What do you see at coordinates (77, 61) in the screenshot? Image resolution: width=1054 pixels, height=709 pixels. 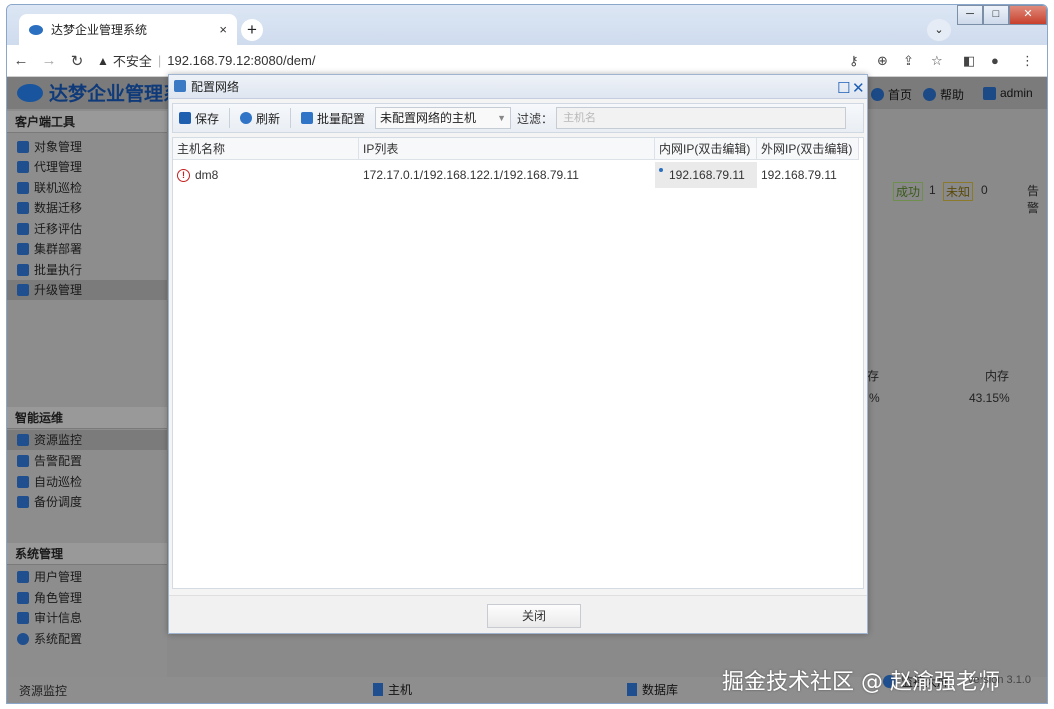 I see `reload-icon: ↻` at bounding box center [77, 61].